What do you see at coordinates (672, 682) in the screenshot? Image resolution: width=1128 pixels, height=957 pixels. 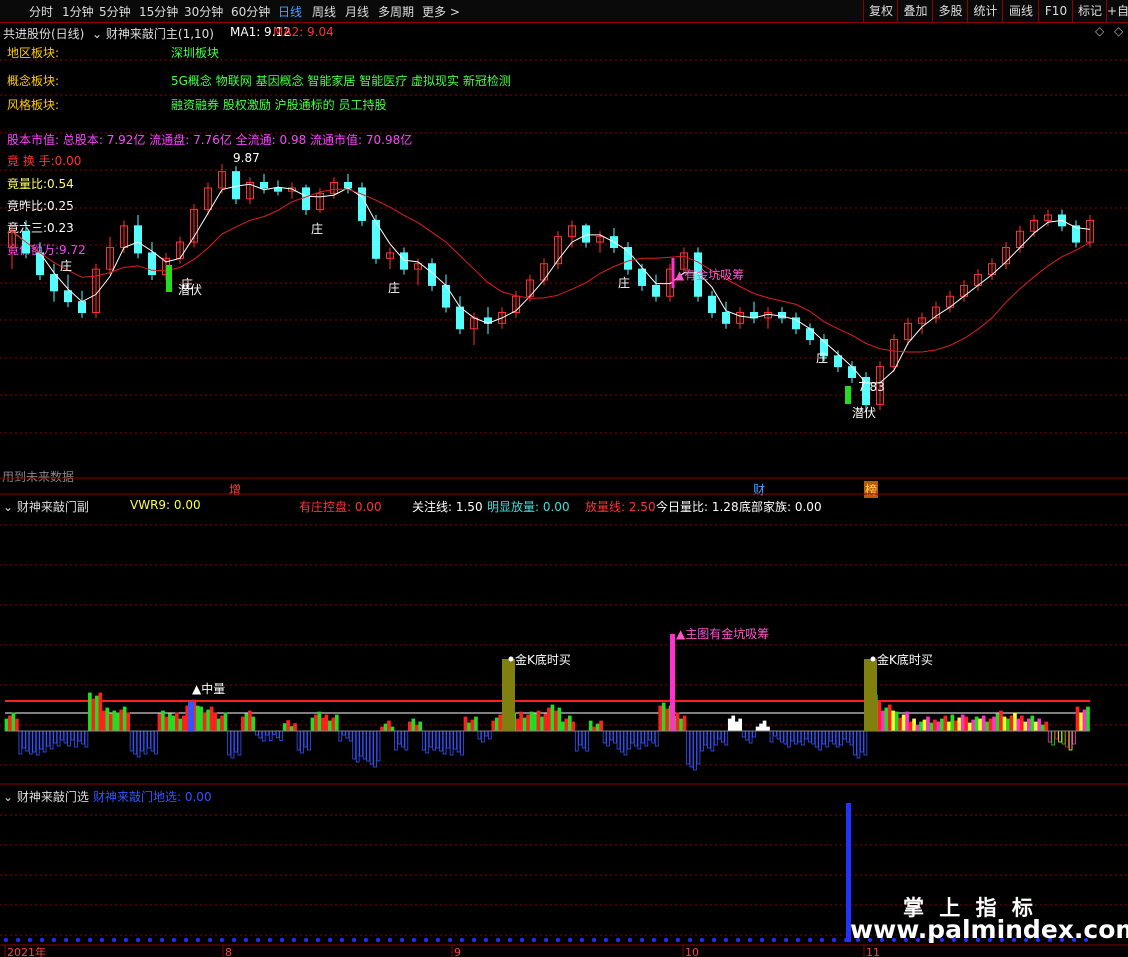 I see `pink-bar` at bounding box center [672, 682].